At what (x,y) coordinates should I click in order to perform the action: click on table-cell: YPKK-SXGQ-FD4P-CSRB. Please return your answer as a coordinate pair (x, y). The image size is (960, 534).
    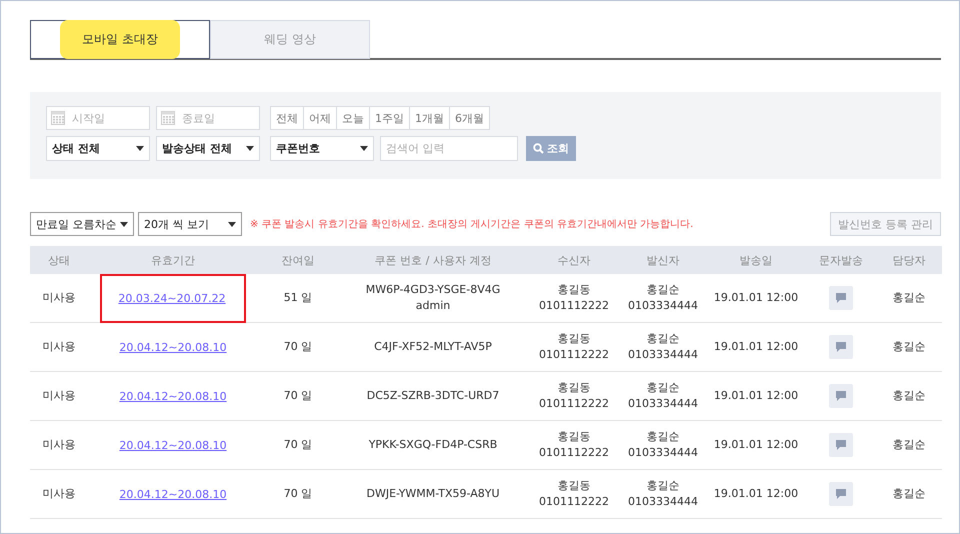
    Looking at the image, I should click on (433, 445).